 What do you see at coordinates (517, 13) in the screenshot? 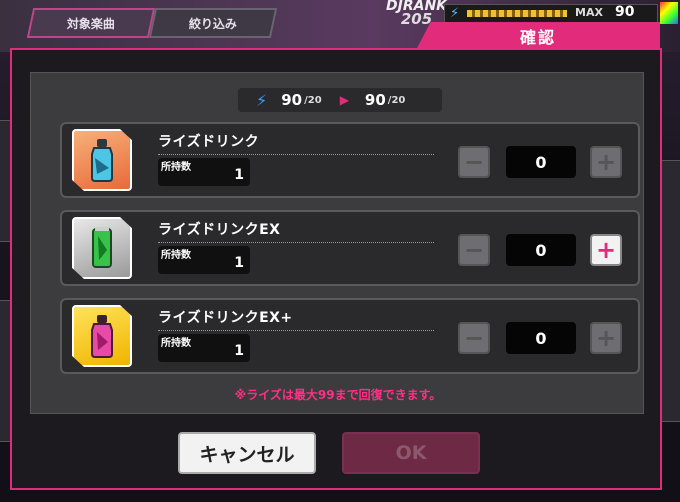
I see `stamina-fill` at bounding box center [517, 13].